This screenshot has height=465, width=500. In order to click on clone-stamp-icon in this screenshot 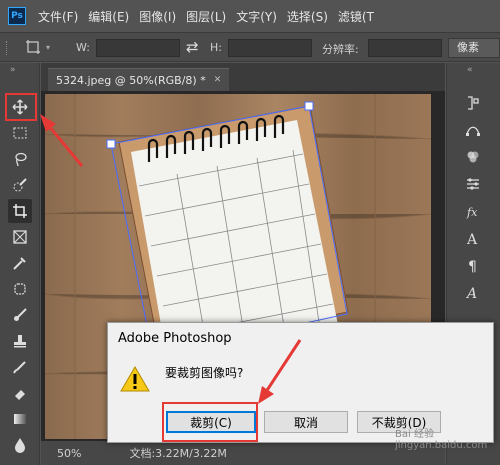, I will do `click(20, 341)`.